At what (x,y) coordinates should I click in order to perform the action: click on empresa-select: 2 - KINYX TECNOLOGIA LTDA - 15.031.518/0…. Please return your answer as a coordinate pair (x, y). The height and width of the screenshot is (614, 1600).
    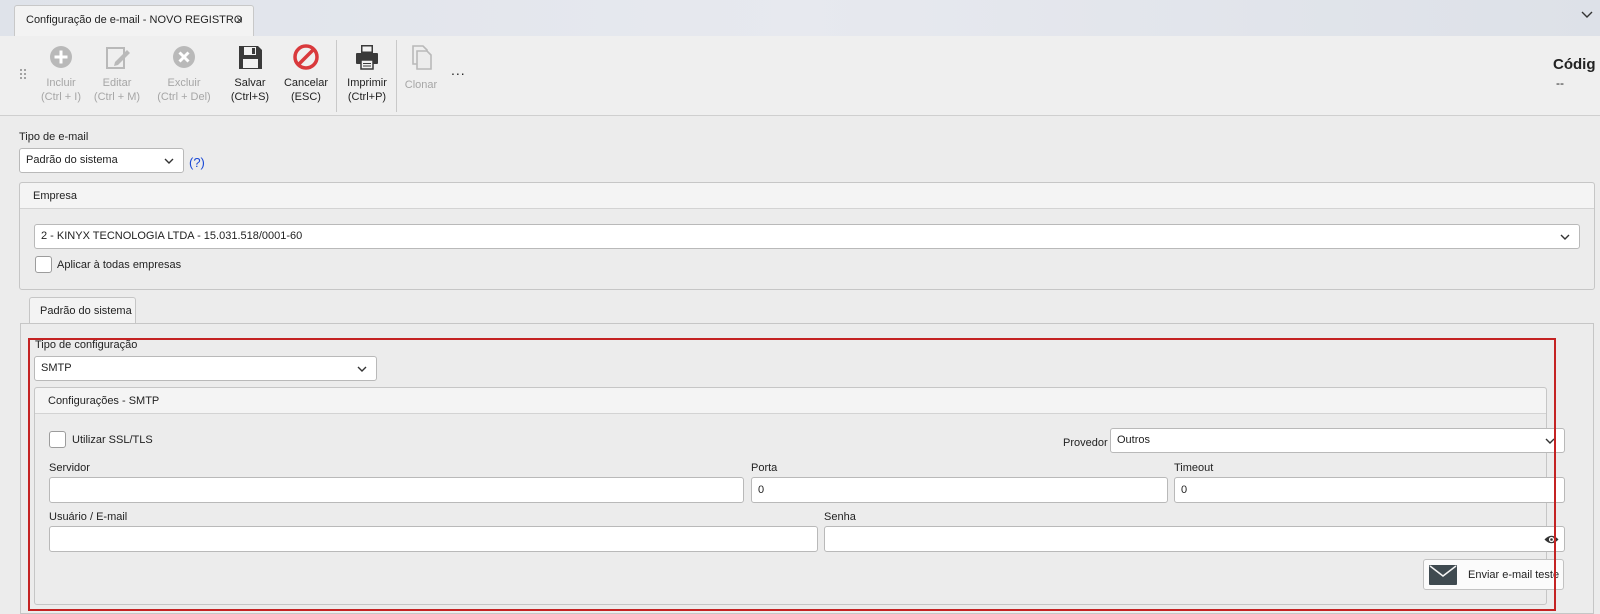
    Looking at the image, I should click on (807, 236).